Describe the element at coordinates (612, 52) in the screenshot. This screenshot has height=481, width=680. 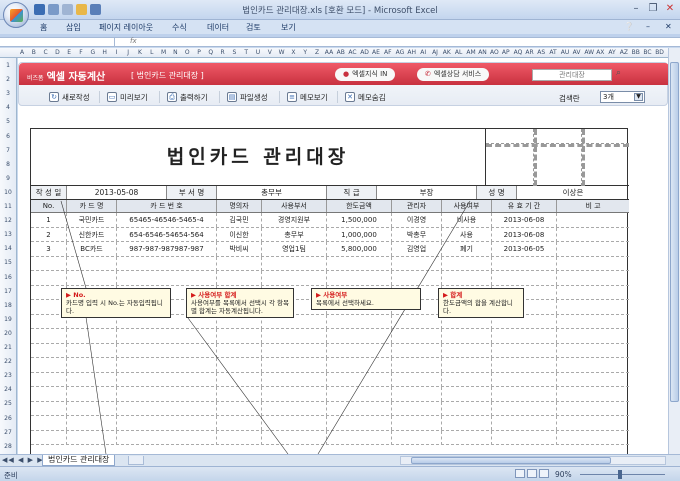
I see `column-header: AY` at that location.